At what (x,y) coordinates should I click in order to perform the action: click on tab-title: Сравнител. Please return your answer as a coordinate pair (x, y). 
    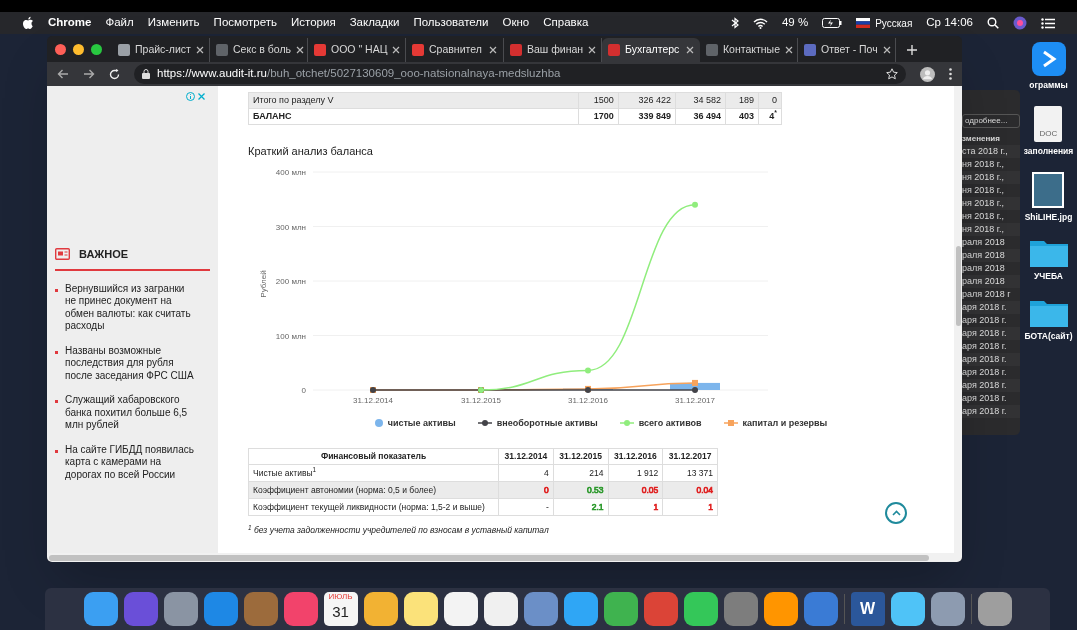
    Looking at the image, I should click on (456, 50).